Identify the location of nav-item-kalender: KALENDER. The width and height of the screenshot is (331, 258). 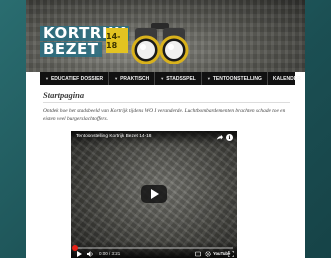
(286, 78).